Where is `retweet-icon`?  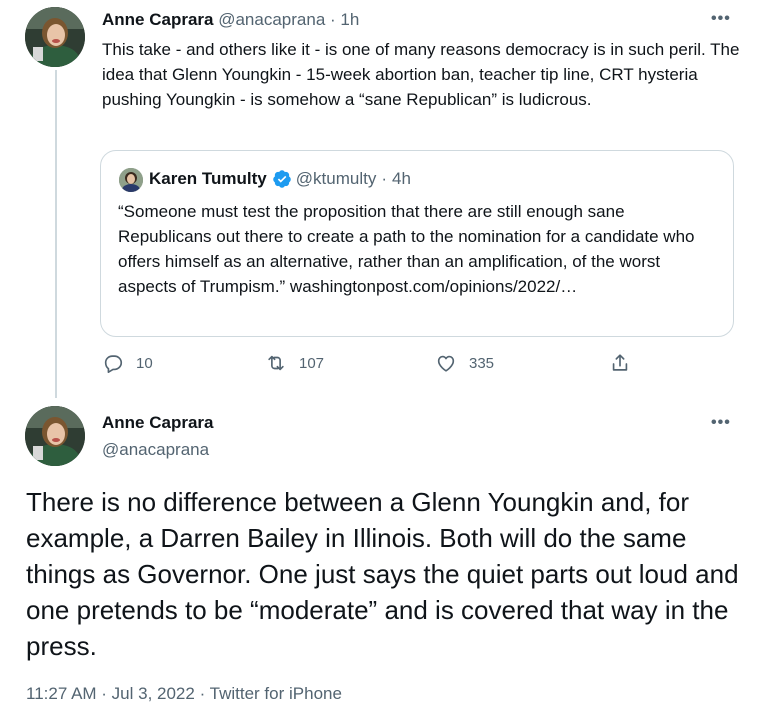
retweet-icon is located at coordinates (276, 363).